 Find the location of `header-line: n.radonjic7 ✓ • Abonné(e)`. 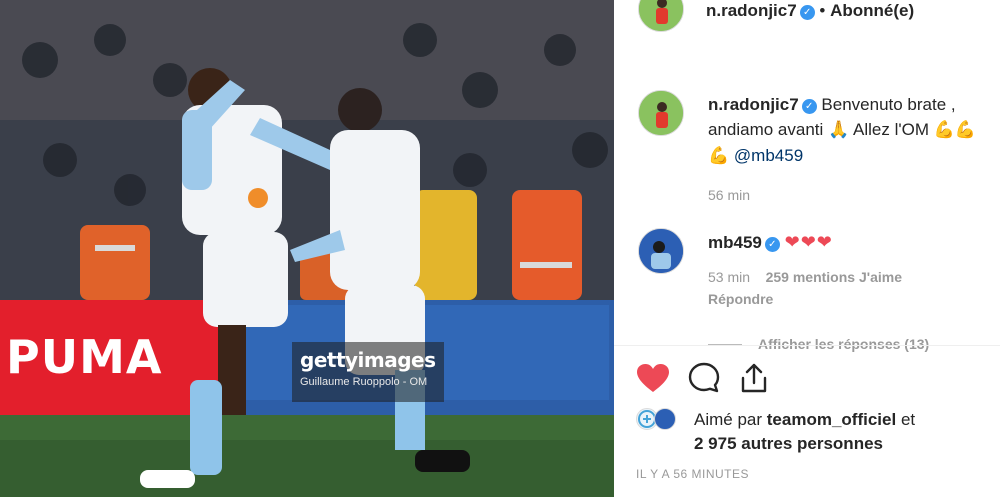

header-line: n.radonjic7 ✓ • Abonné(e) is located at coordinates (810, 11).